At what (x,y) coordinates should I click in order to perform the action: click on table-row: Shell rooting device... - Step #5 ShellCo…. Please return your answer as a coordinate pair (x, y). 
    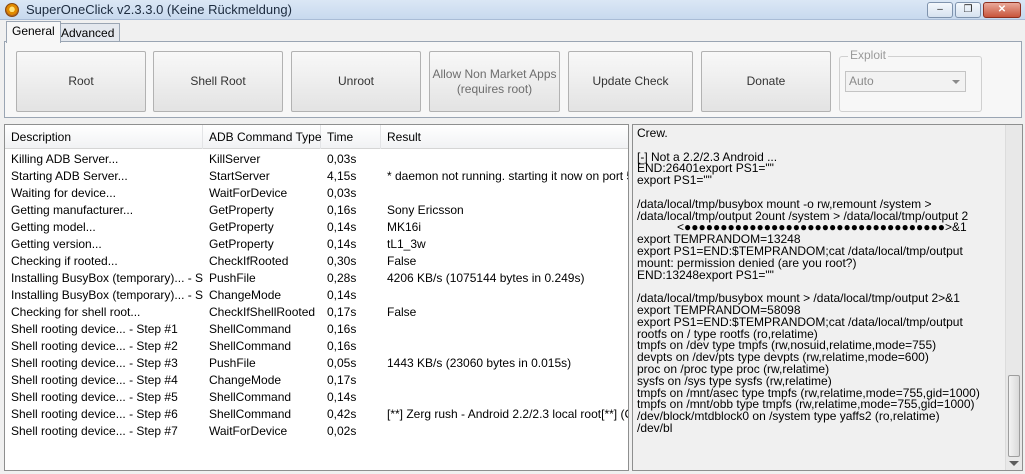
    Looking at the image, I should click on (316, 397).